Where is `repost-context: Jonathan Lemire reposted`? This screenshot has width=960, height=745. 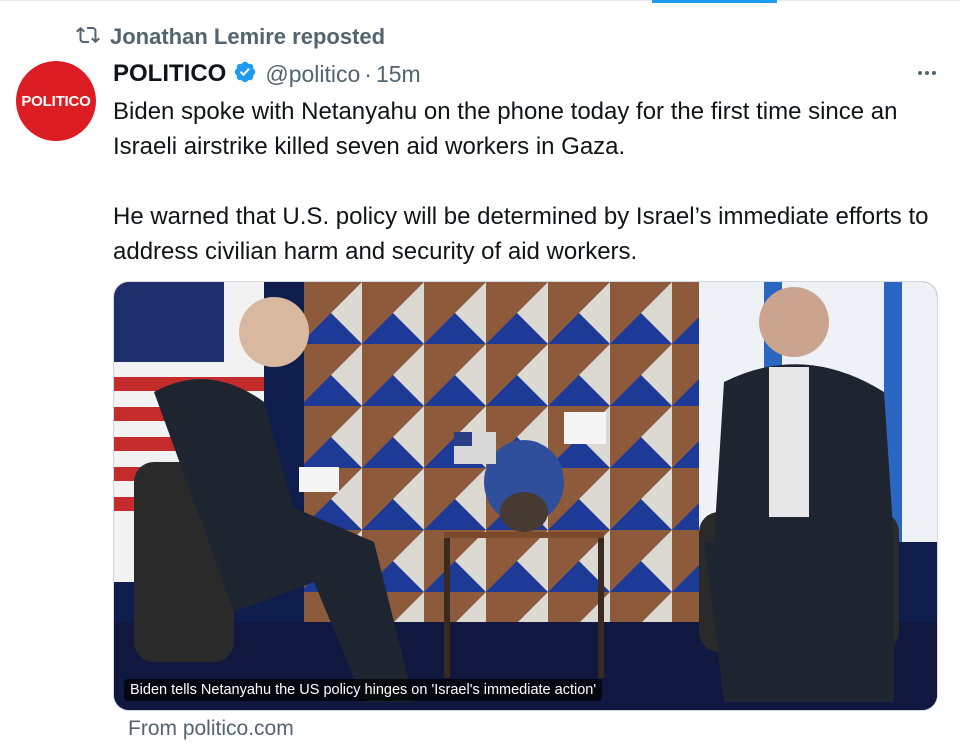 repost-context: Jonathan Lemire reposted is located at coordinates (230, 37).